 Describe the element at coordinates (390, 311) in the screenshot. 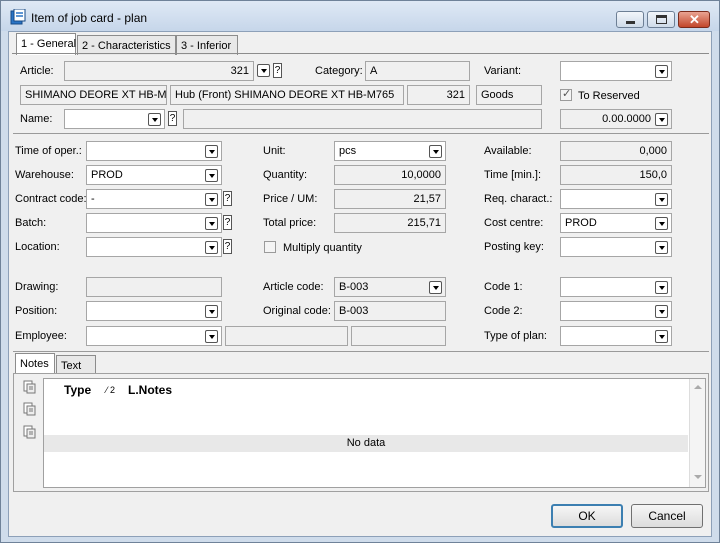

I see `original-code-field: B-003` at that location.